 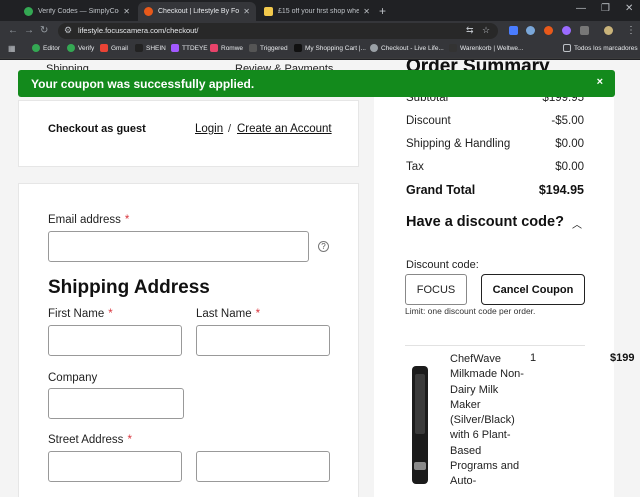 What do you see at coordinates (470, 311) in the screenshot?
I see `discount-limit-note: Limit: one discount code per order.` at bounding box center [470, 311].